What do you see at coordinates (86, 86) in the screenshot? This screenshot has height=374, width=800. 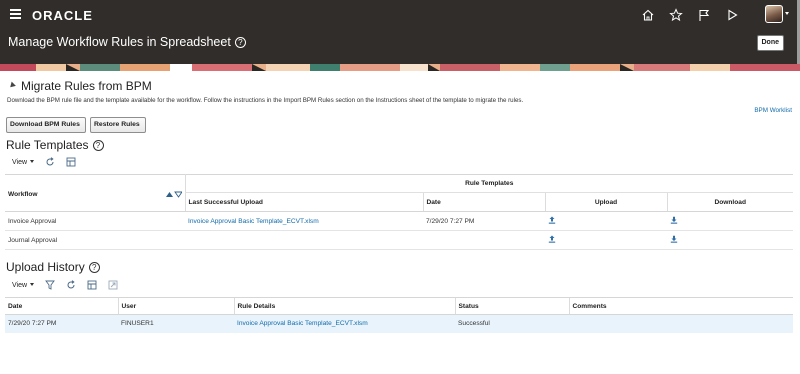 I see `migrate-section-title: Migrate Rules from BPM` at bounding box center [86, 86].